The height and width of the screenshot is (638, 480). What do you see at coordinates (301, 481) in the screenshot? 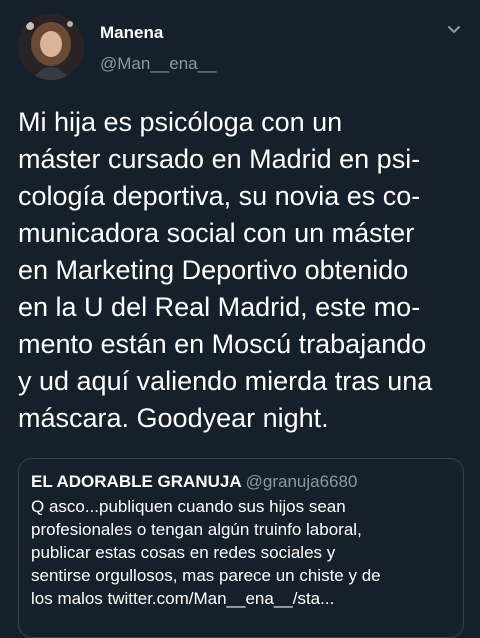
I see `quoted-author-handle: @granuja6680` at bounding box center [301, 481].